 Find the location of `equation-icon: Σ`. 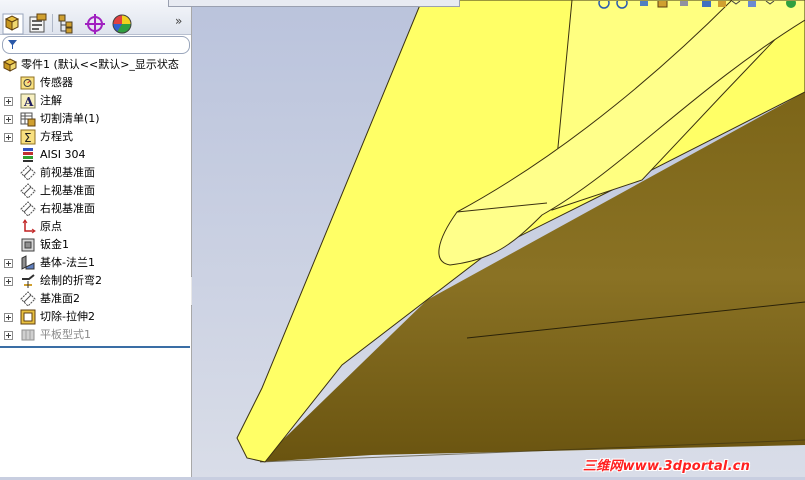

equation-icon: Σ is located at coordinates (28, 137).